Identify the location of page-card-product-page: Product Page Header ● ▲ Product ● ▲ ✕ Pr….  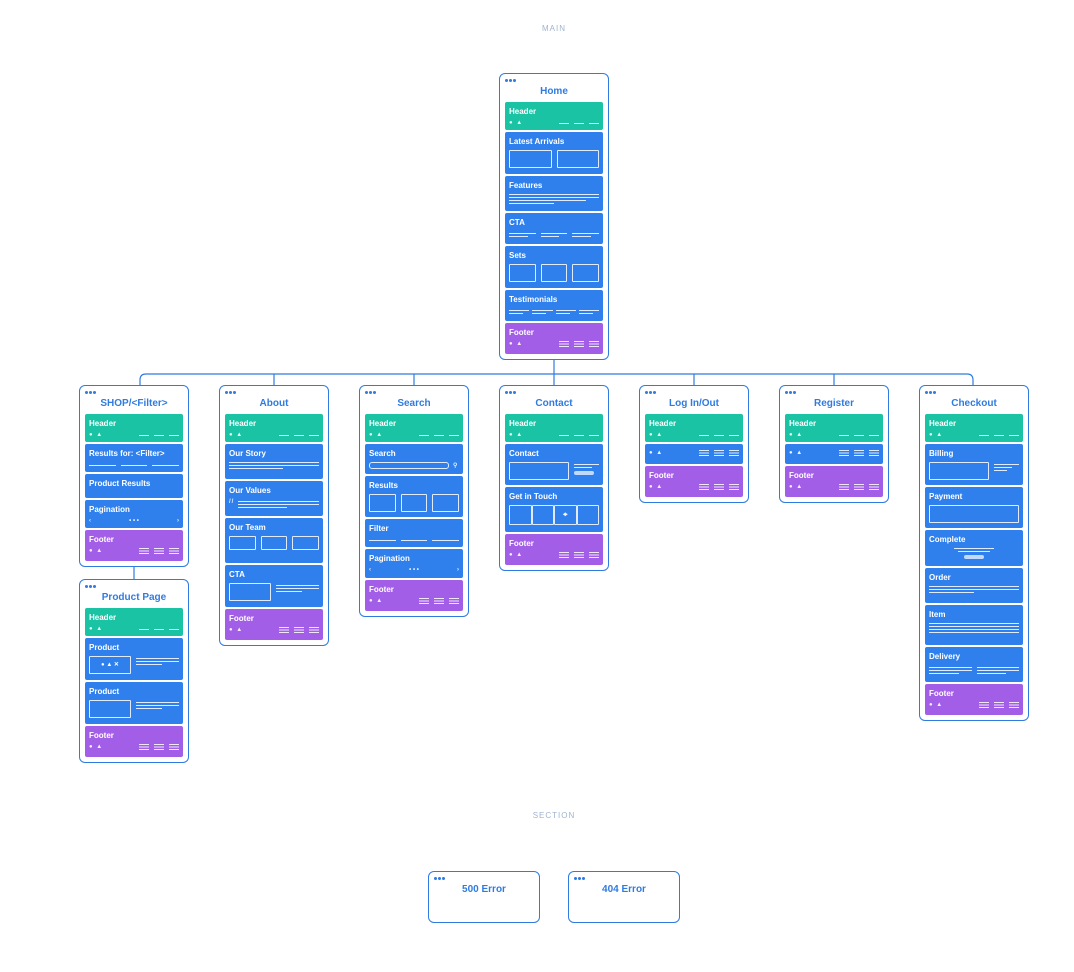
(134, 671).